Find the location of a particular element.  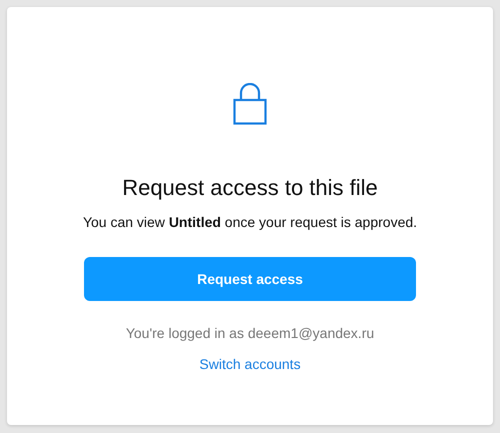

dialog-message: You can view Untitled once your request is approved. is located at coordinates (250, 222).